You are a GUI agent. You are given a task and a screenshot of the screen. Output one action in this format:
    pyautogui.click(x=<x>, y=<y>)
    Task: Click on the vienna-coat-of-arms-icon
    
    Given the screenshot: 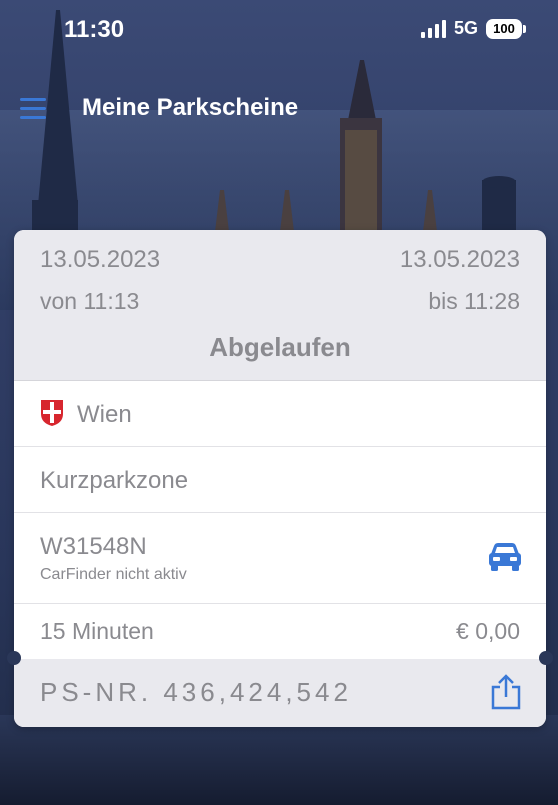 What is the action you would take?
    pyautogui.click(x=52, y=413)
    